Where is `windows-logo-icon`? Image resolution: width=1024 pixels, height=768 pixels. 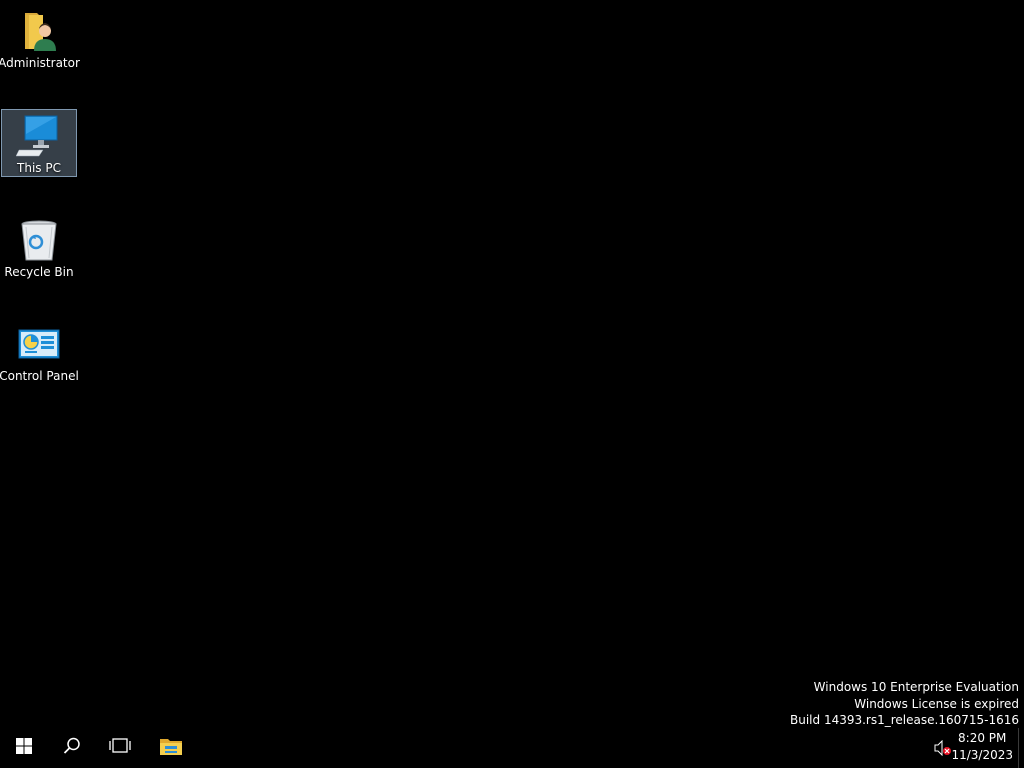
windows-logo-icon is located at coordinates (24, 748).